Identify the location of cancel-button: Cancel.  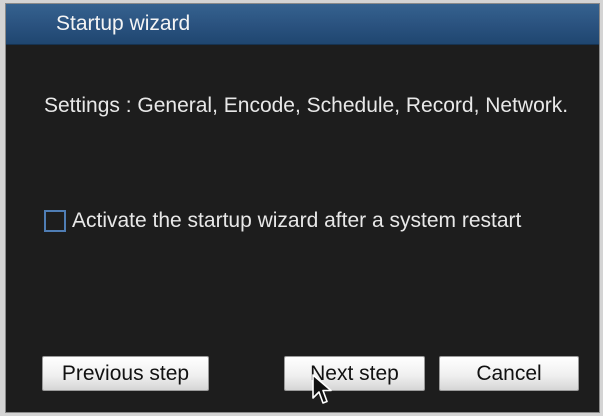
(509, 373).